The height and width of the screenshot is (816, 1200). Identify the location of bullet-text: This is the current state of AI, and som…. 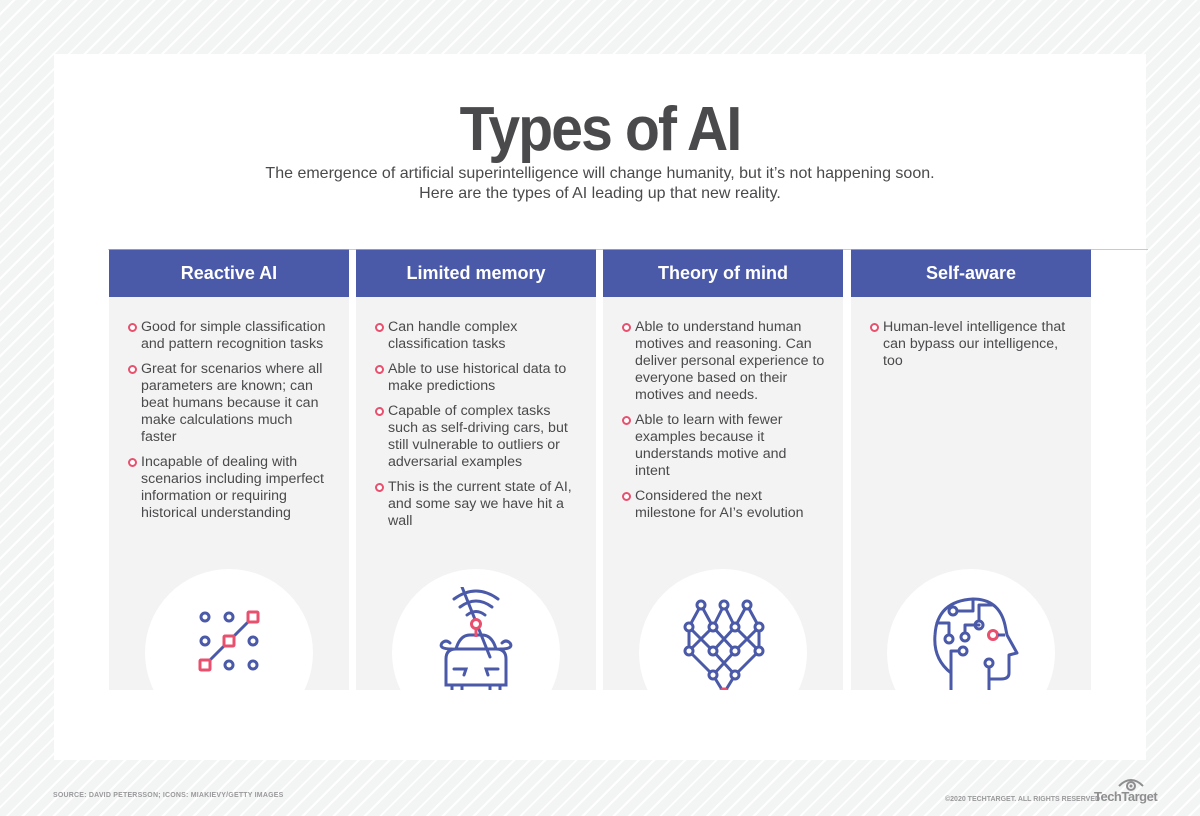
(480, 504).